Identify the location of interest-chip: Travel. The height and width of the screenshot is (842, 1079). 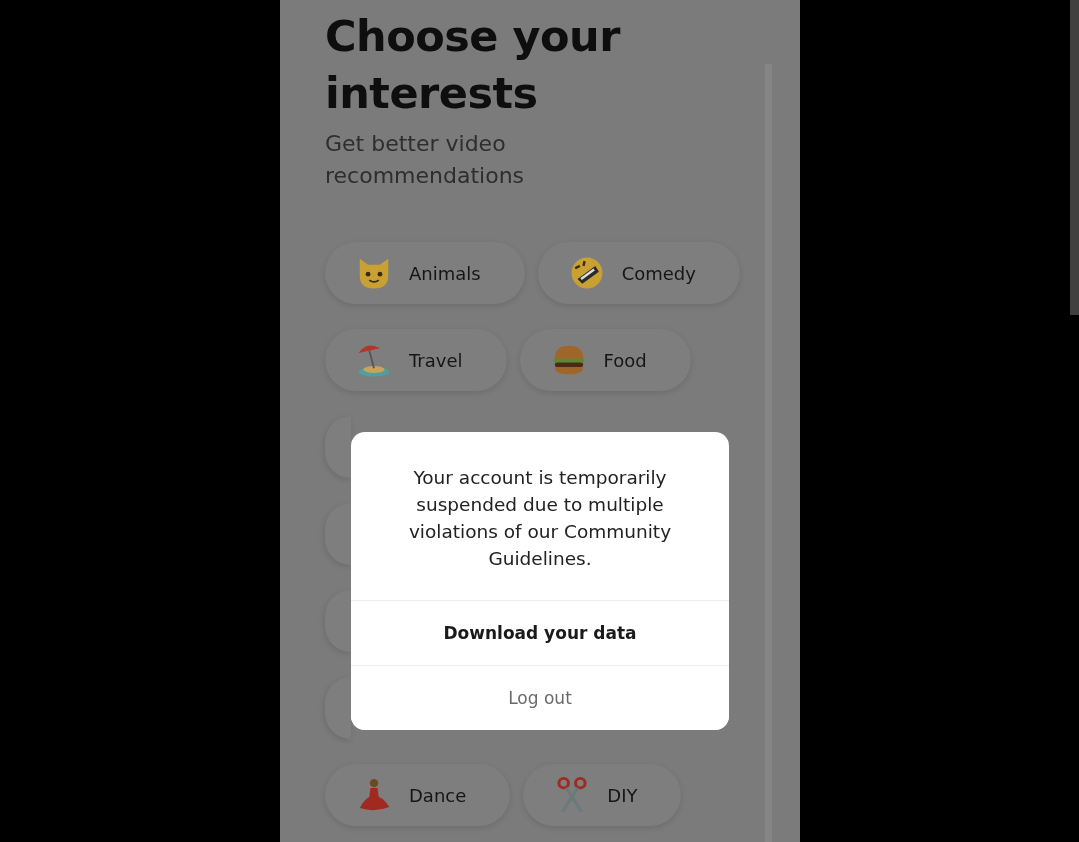
(416, 360).